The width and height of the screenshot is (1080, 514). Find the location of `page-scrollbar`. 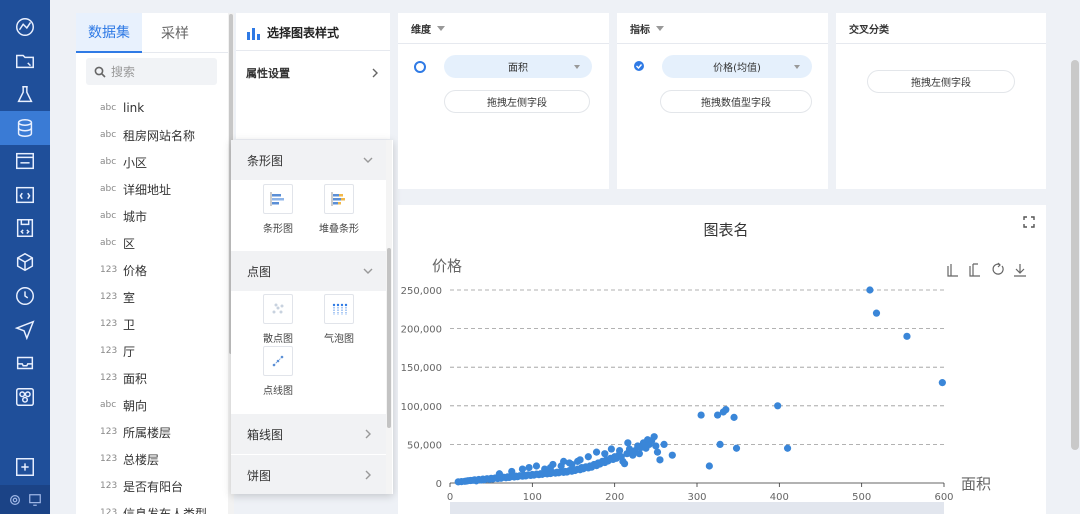

page-scrollbar is located at coordinates (1075, 255).